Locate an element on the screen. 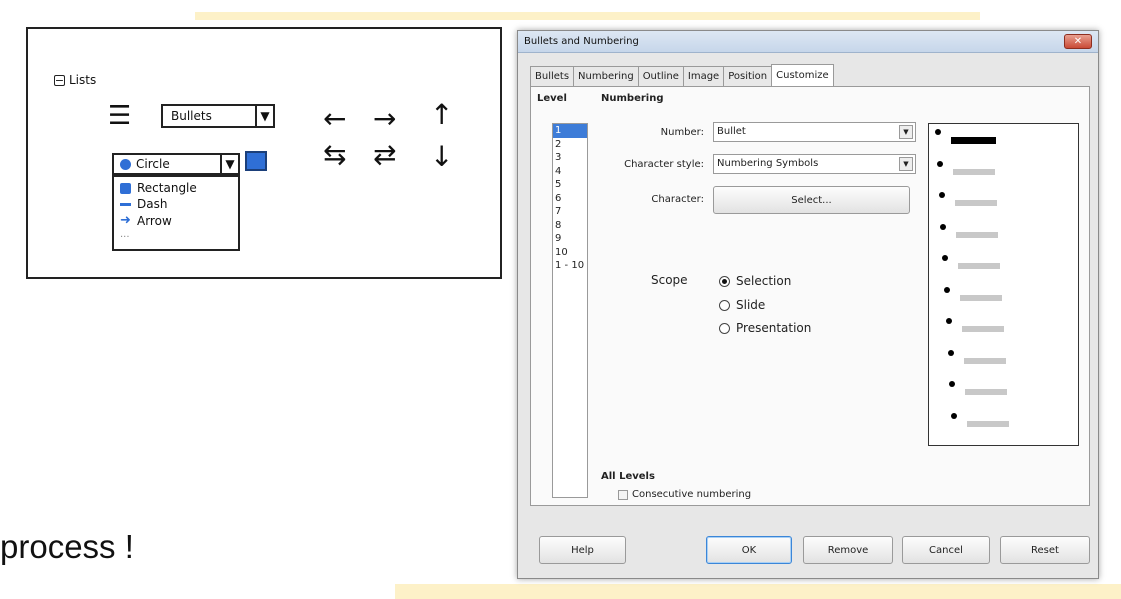 This screenshot has height=599, width=1121. color-picker-button is located at coordinates (256, 161).